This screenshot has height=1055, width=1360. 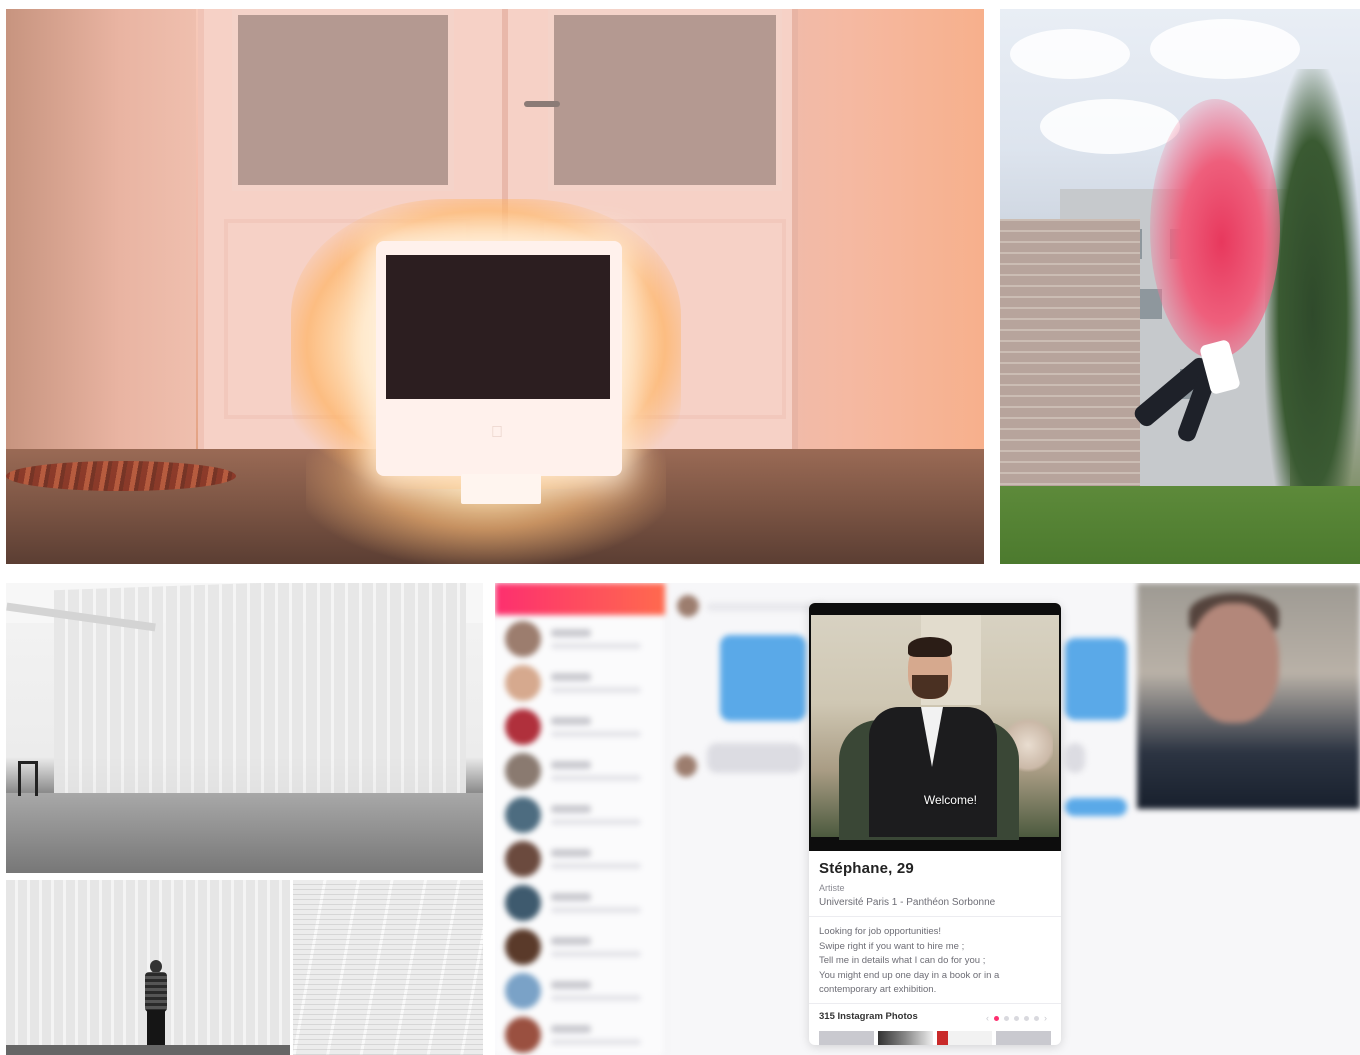 What do you see at coordinates (1075, 758) in the screenshot?
I see `chat-bubble-received` at bounding box center [1075, 758].